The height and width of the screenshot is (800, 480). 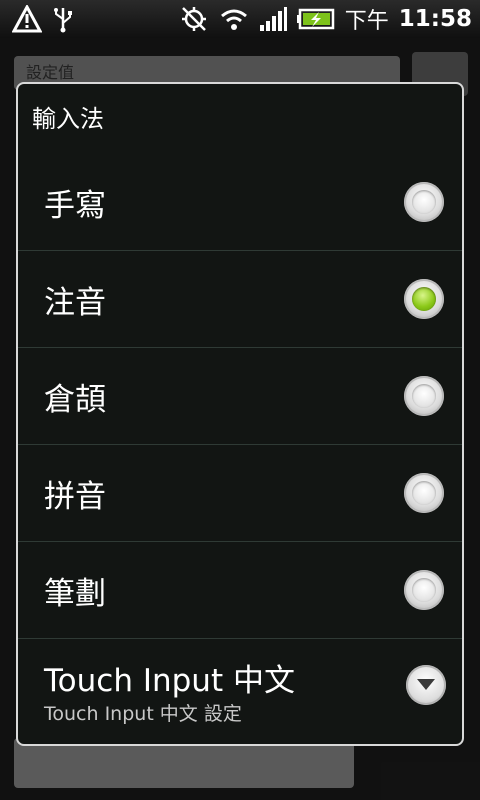 What do you see at coordinates (426, 685) in the screenshot?
I see `chevron-down-icon` at bounding box center [426, 685].